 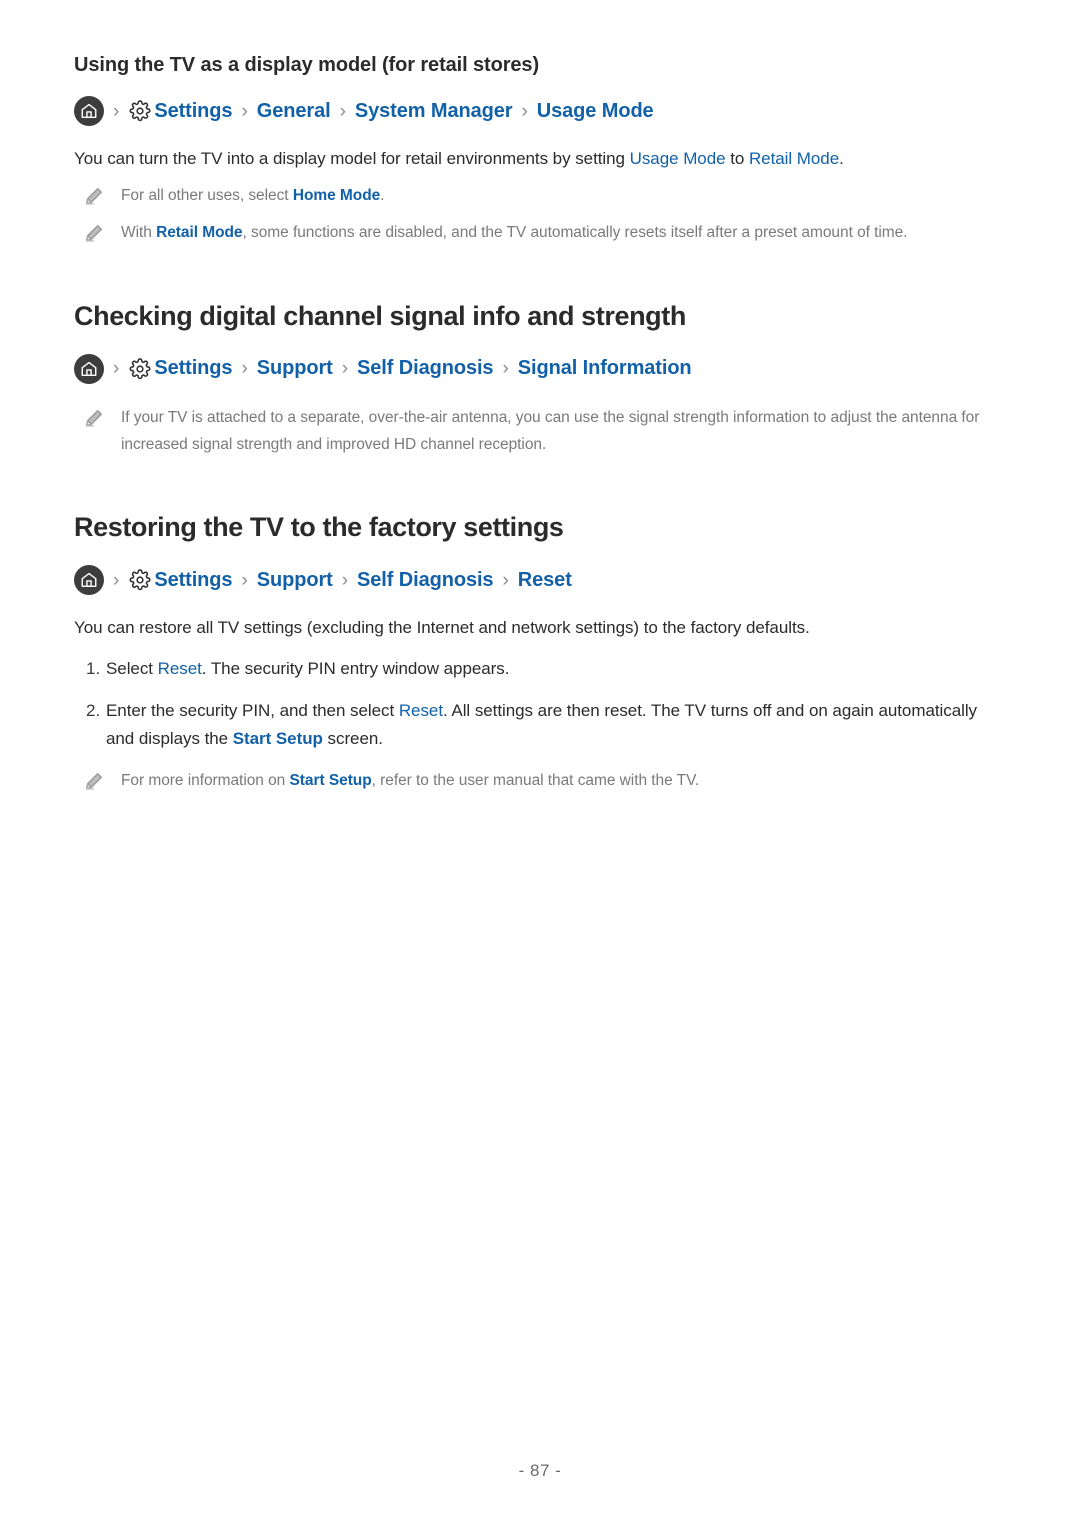 I want to click on step-number: 1., so click(x=93, y=669).